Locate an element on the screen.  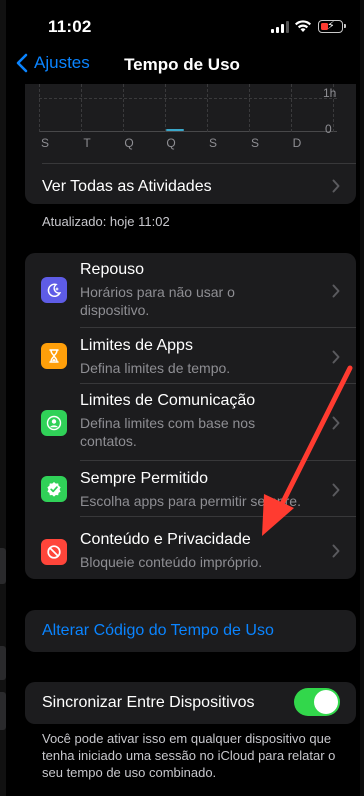
change-passcode-row: Alterar Código do Tempo de Uso is located at coordinates (190, 631).